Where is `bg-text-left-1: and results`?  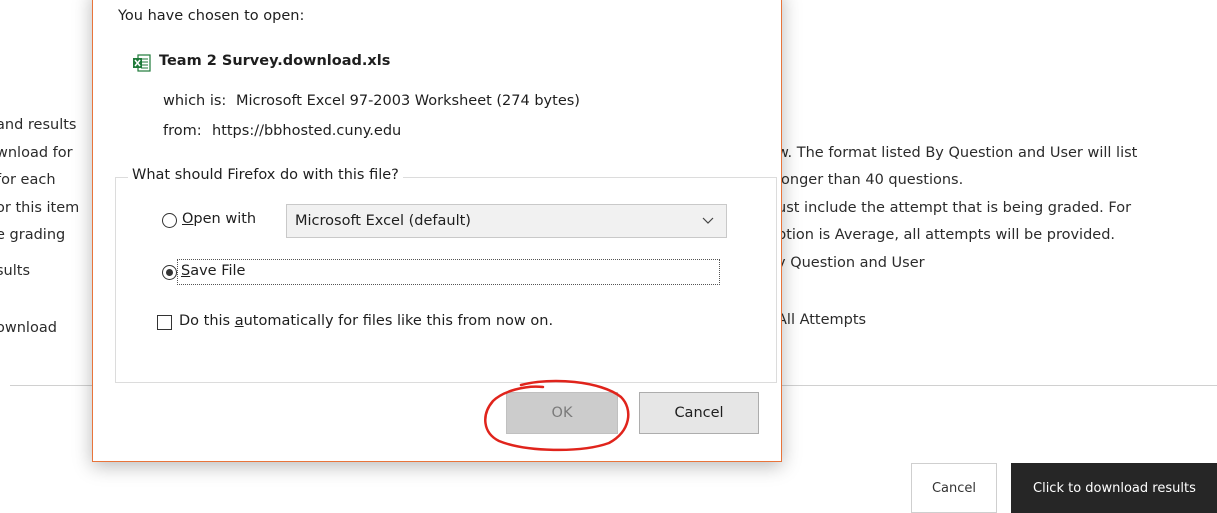 bg-text-left-1: and results is located at coordinates (38, 125).